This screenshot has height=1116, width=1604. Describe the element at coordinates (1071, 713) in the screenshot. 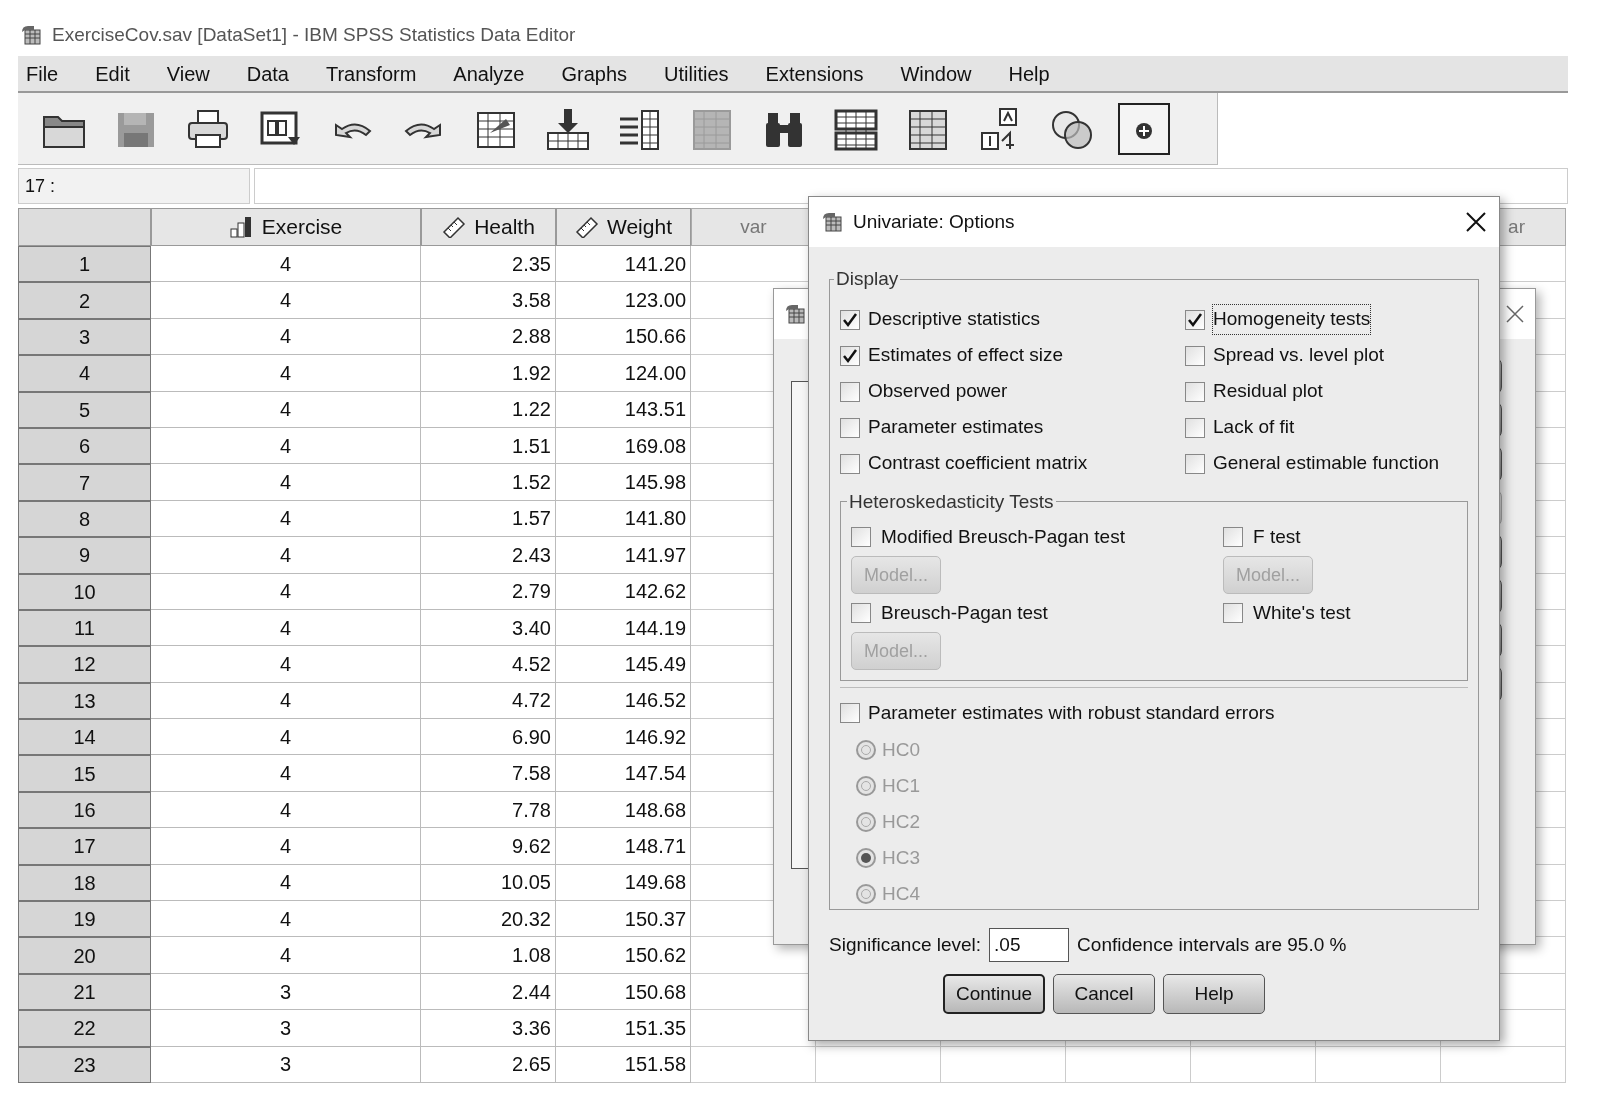

I see `checkbox-label: Parameter estimates with robust standard errors` at that location.